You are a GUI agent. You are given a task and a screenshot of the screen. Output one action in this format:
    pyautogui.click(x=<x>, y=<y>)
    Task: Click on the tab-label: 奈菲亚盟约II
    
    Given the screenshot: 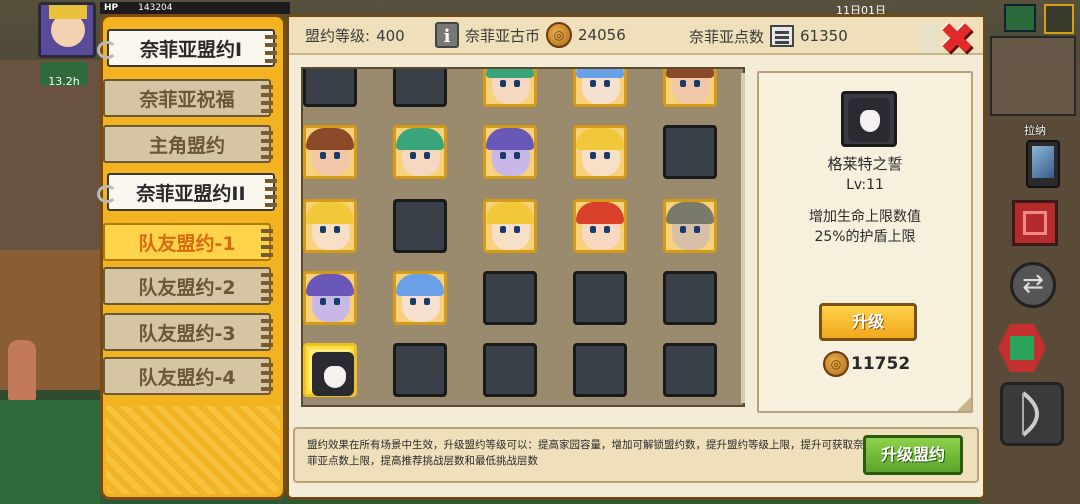 What is the action you would take?
    pyautogui.click(x=191, y=193)
    